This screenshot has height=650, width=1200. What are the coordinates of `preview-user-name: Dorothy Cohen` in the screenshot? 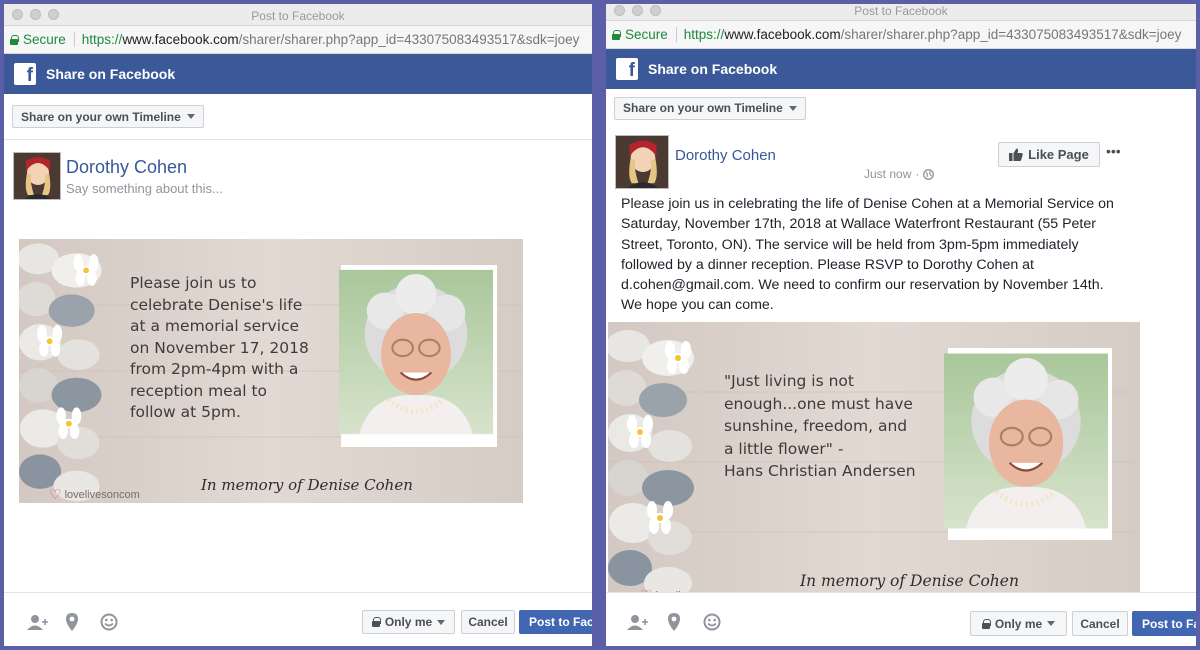 It's located at (725, 155).